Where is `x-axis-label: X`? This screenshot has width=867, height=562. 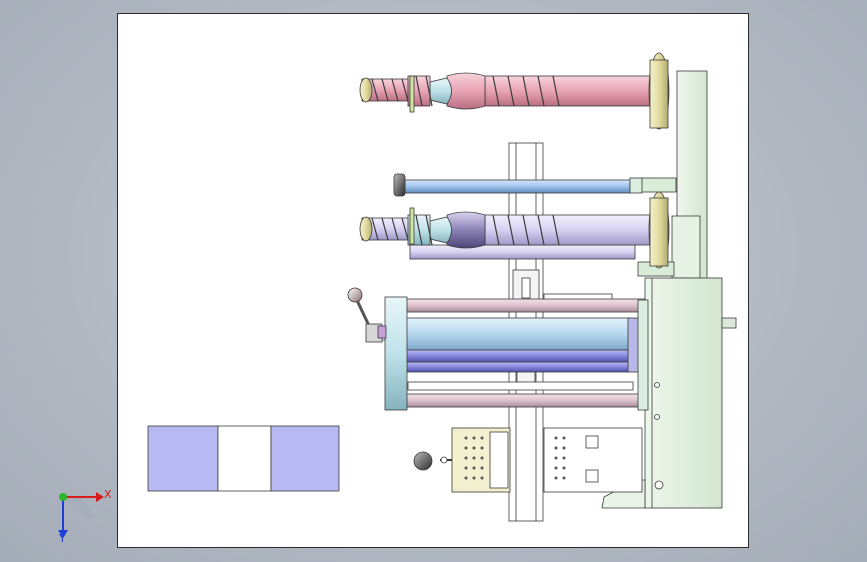
x-axis-label: X is located at coordinates (108, 494).